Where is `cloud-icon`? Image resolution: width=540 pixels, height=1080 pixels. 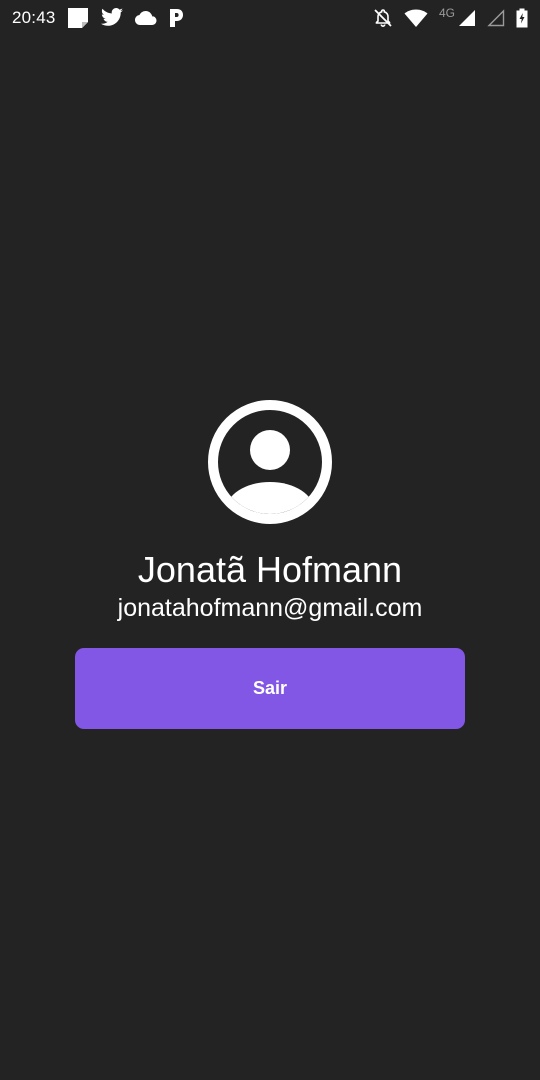
cloud-icon is located at coordinates (145, 18).